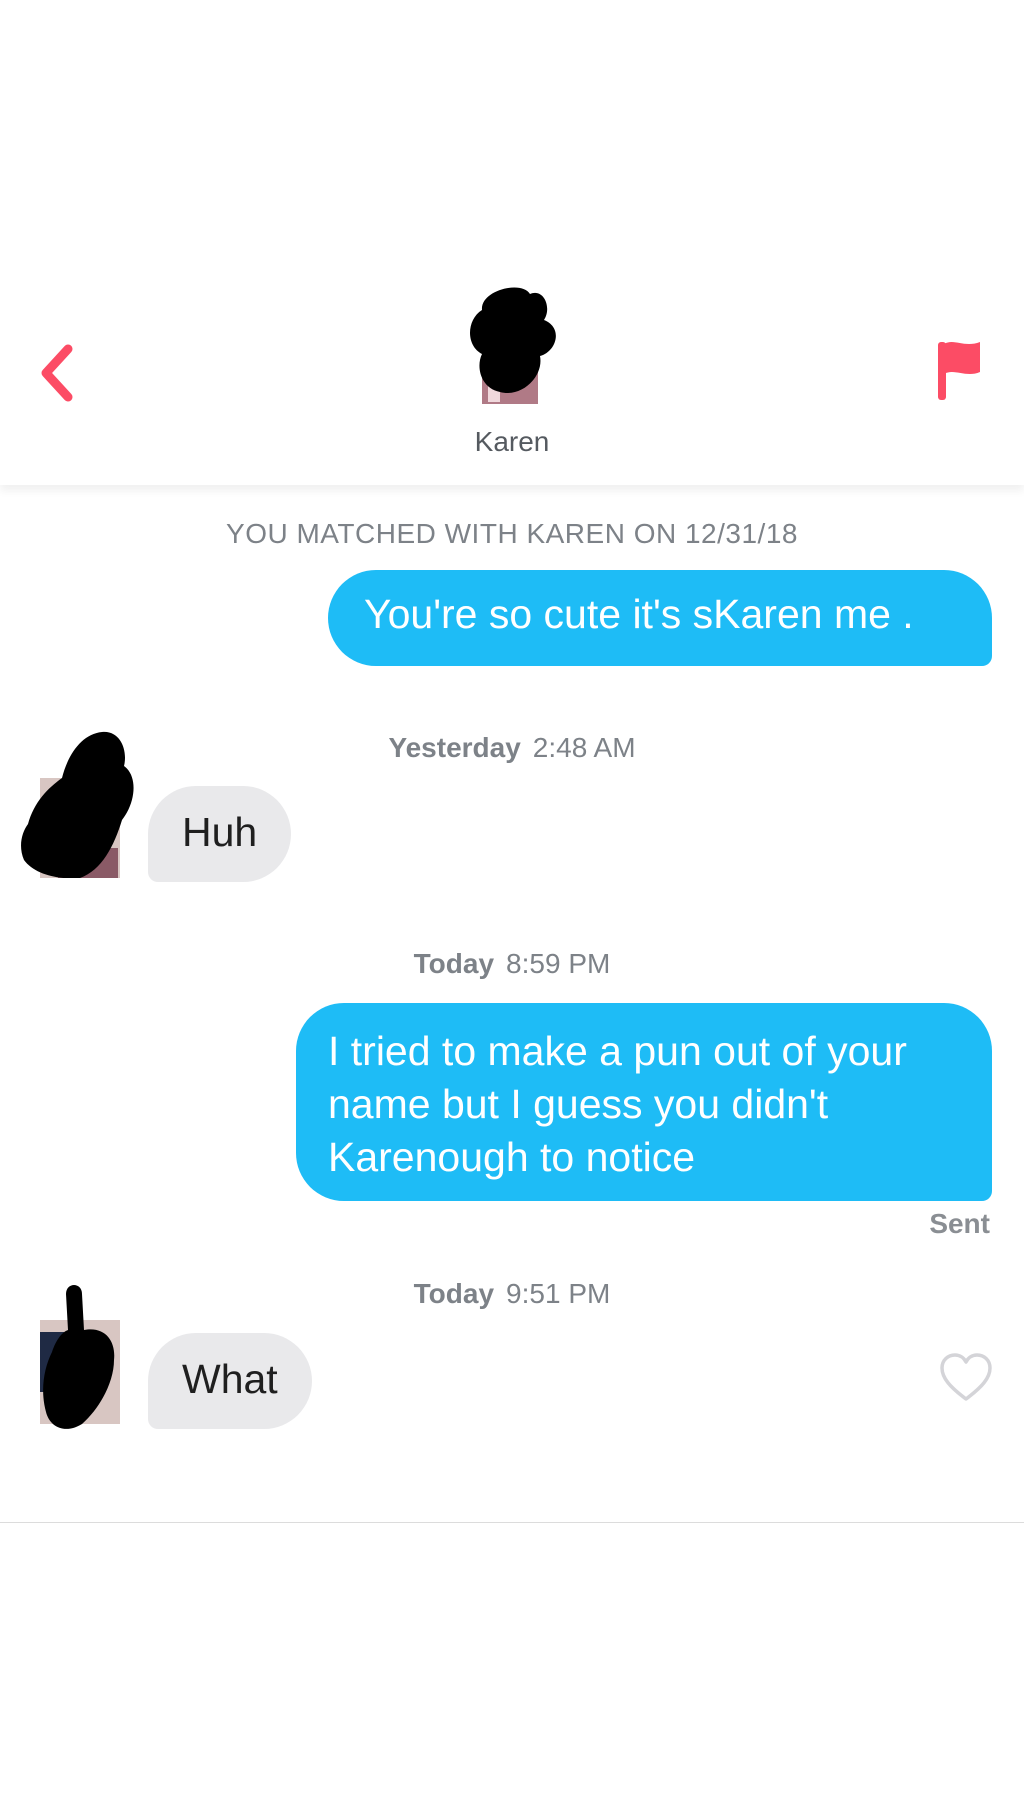  What do you see at coordinates (230, 1381) in the screenshot?
I see `incoming-message: What` at bounding box center [230, 1381].